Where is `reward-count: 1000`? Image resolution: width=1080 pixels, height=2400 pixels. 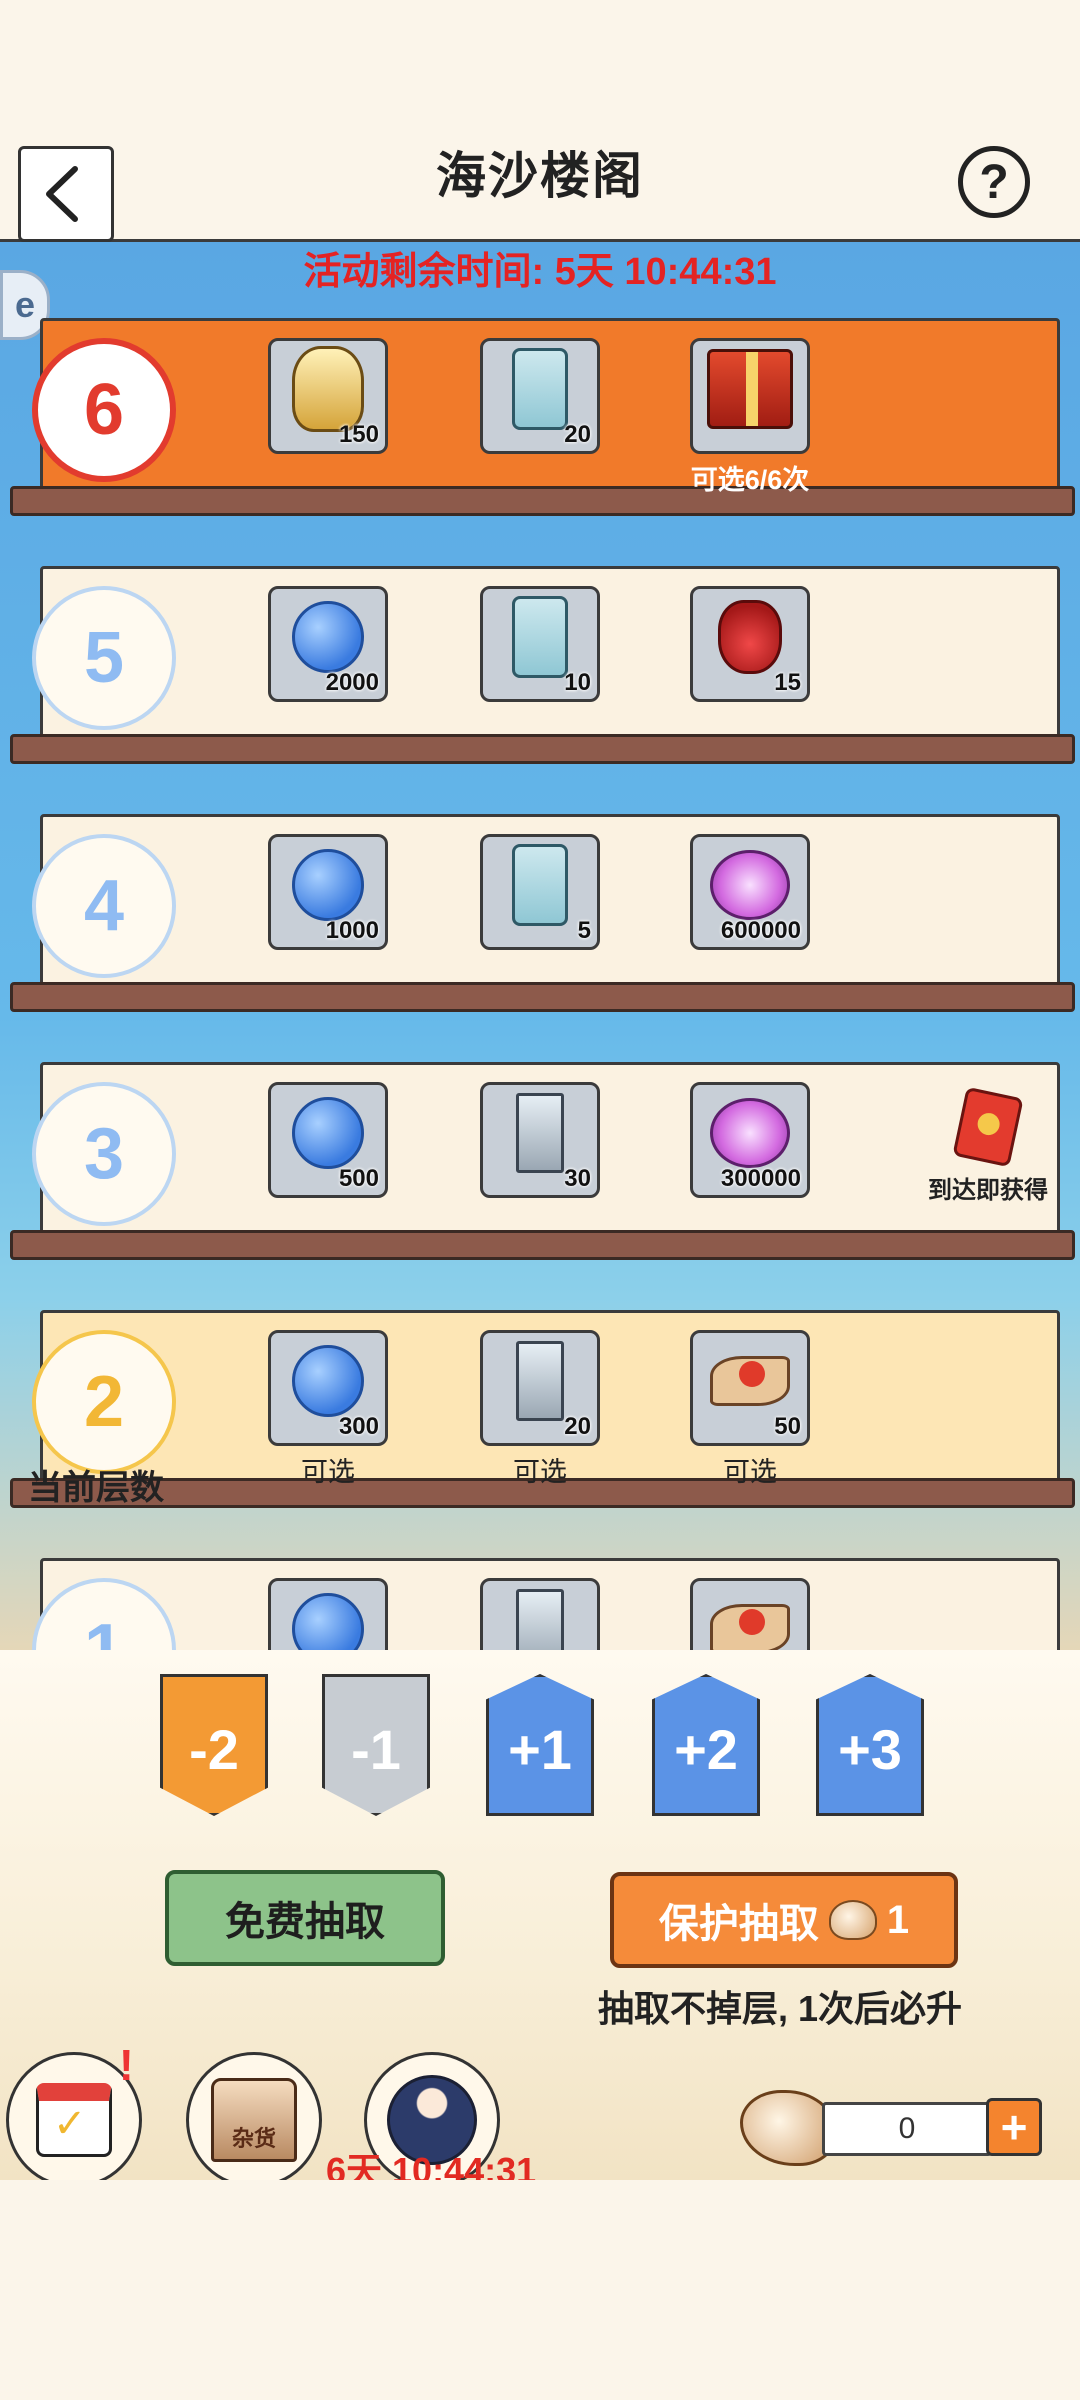
reward-count: 1000 is located at coordinates (352, 930).